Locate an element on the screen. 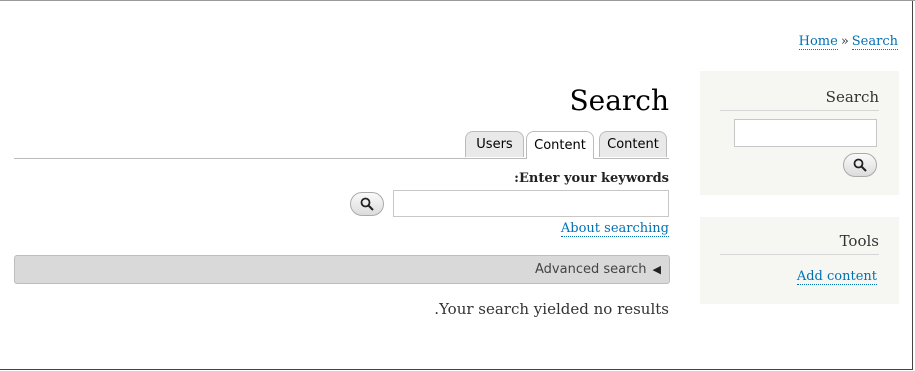 The height and width of the screenshot is (371, 915). tab-users: Users is located at coordinates (494, 144).